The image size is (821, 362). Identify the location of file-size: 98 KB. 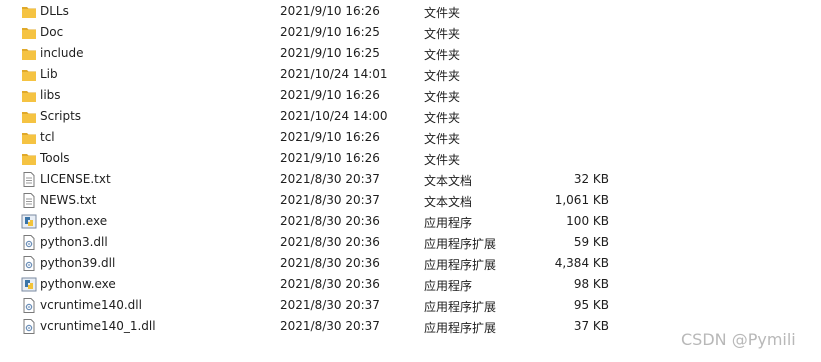
(591, 284).